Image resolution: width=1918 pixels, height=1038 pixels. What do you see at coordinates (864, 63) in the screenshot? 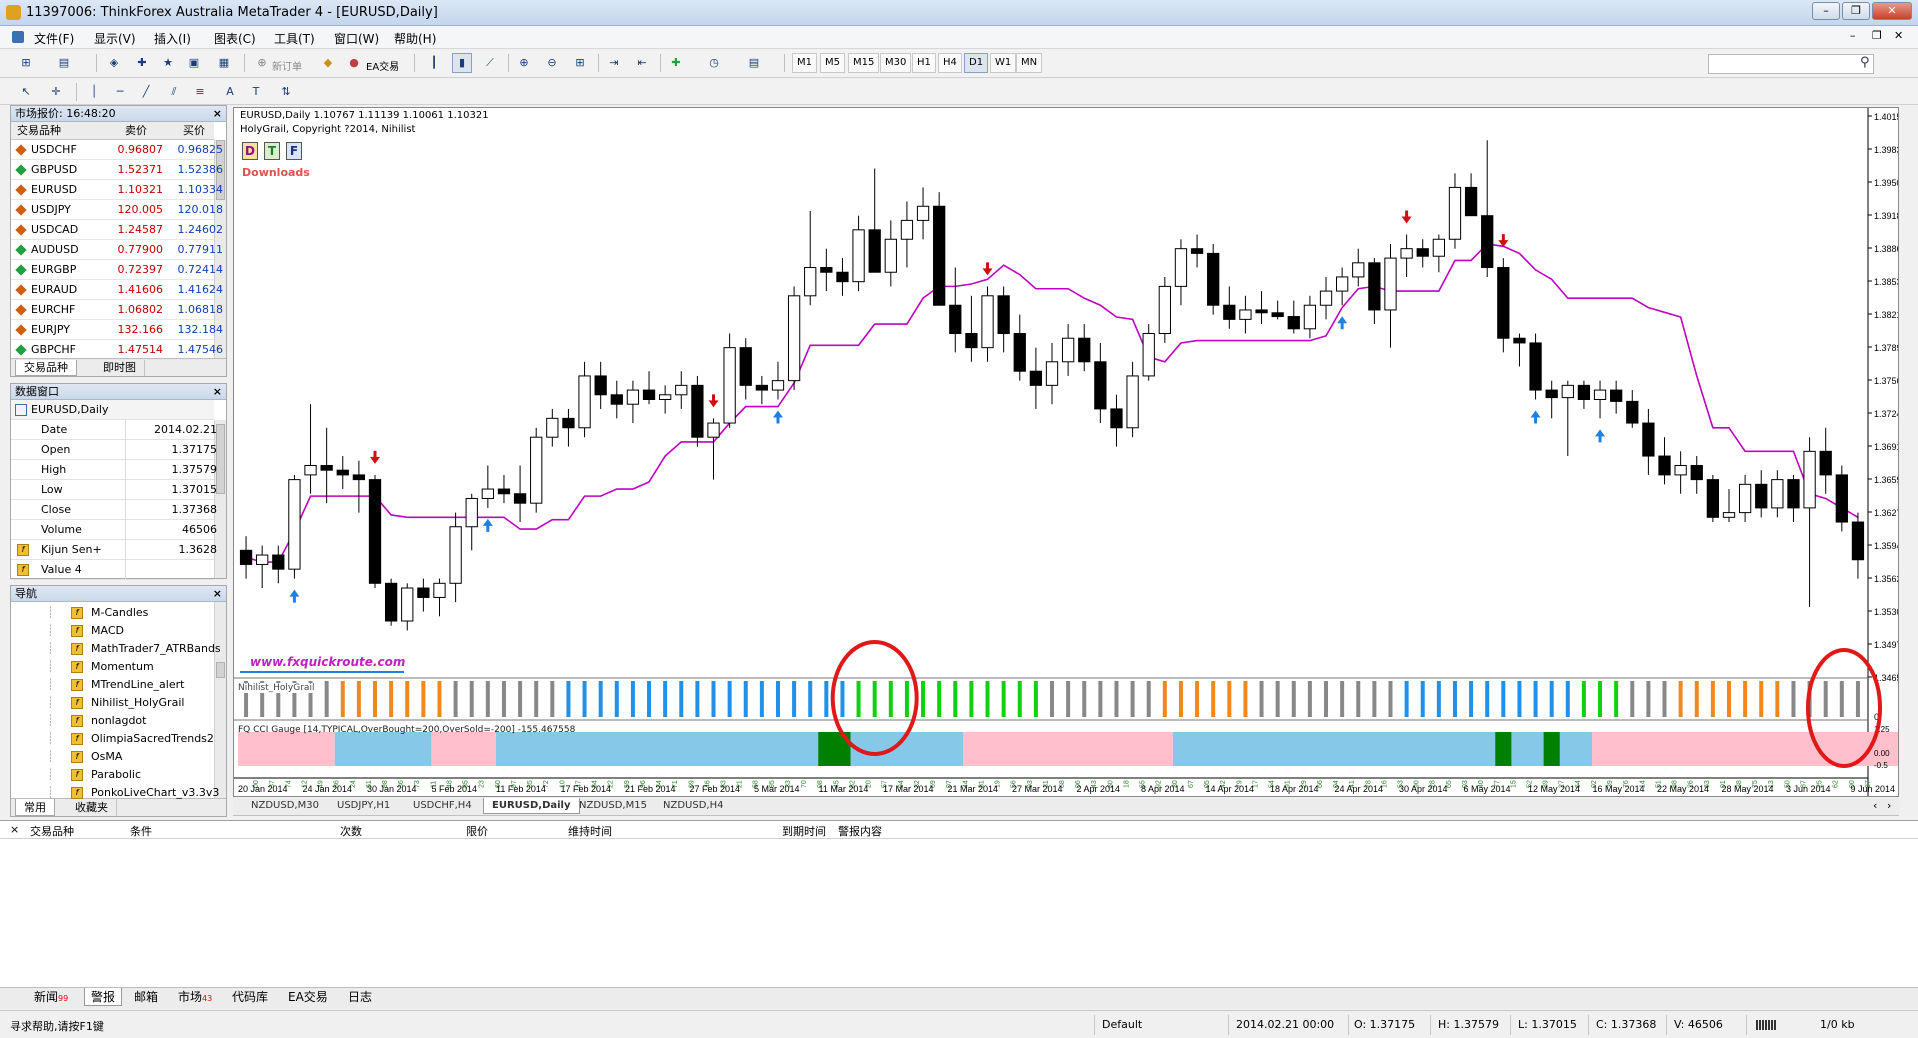
I see `timeframe-m15: M15` at bounding box center [864, 63].